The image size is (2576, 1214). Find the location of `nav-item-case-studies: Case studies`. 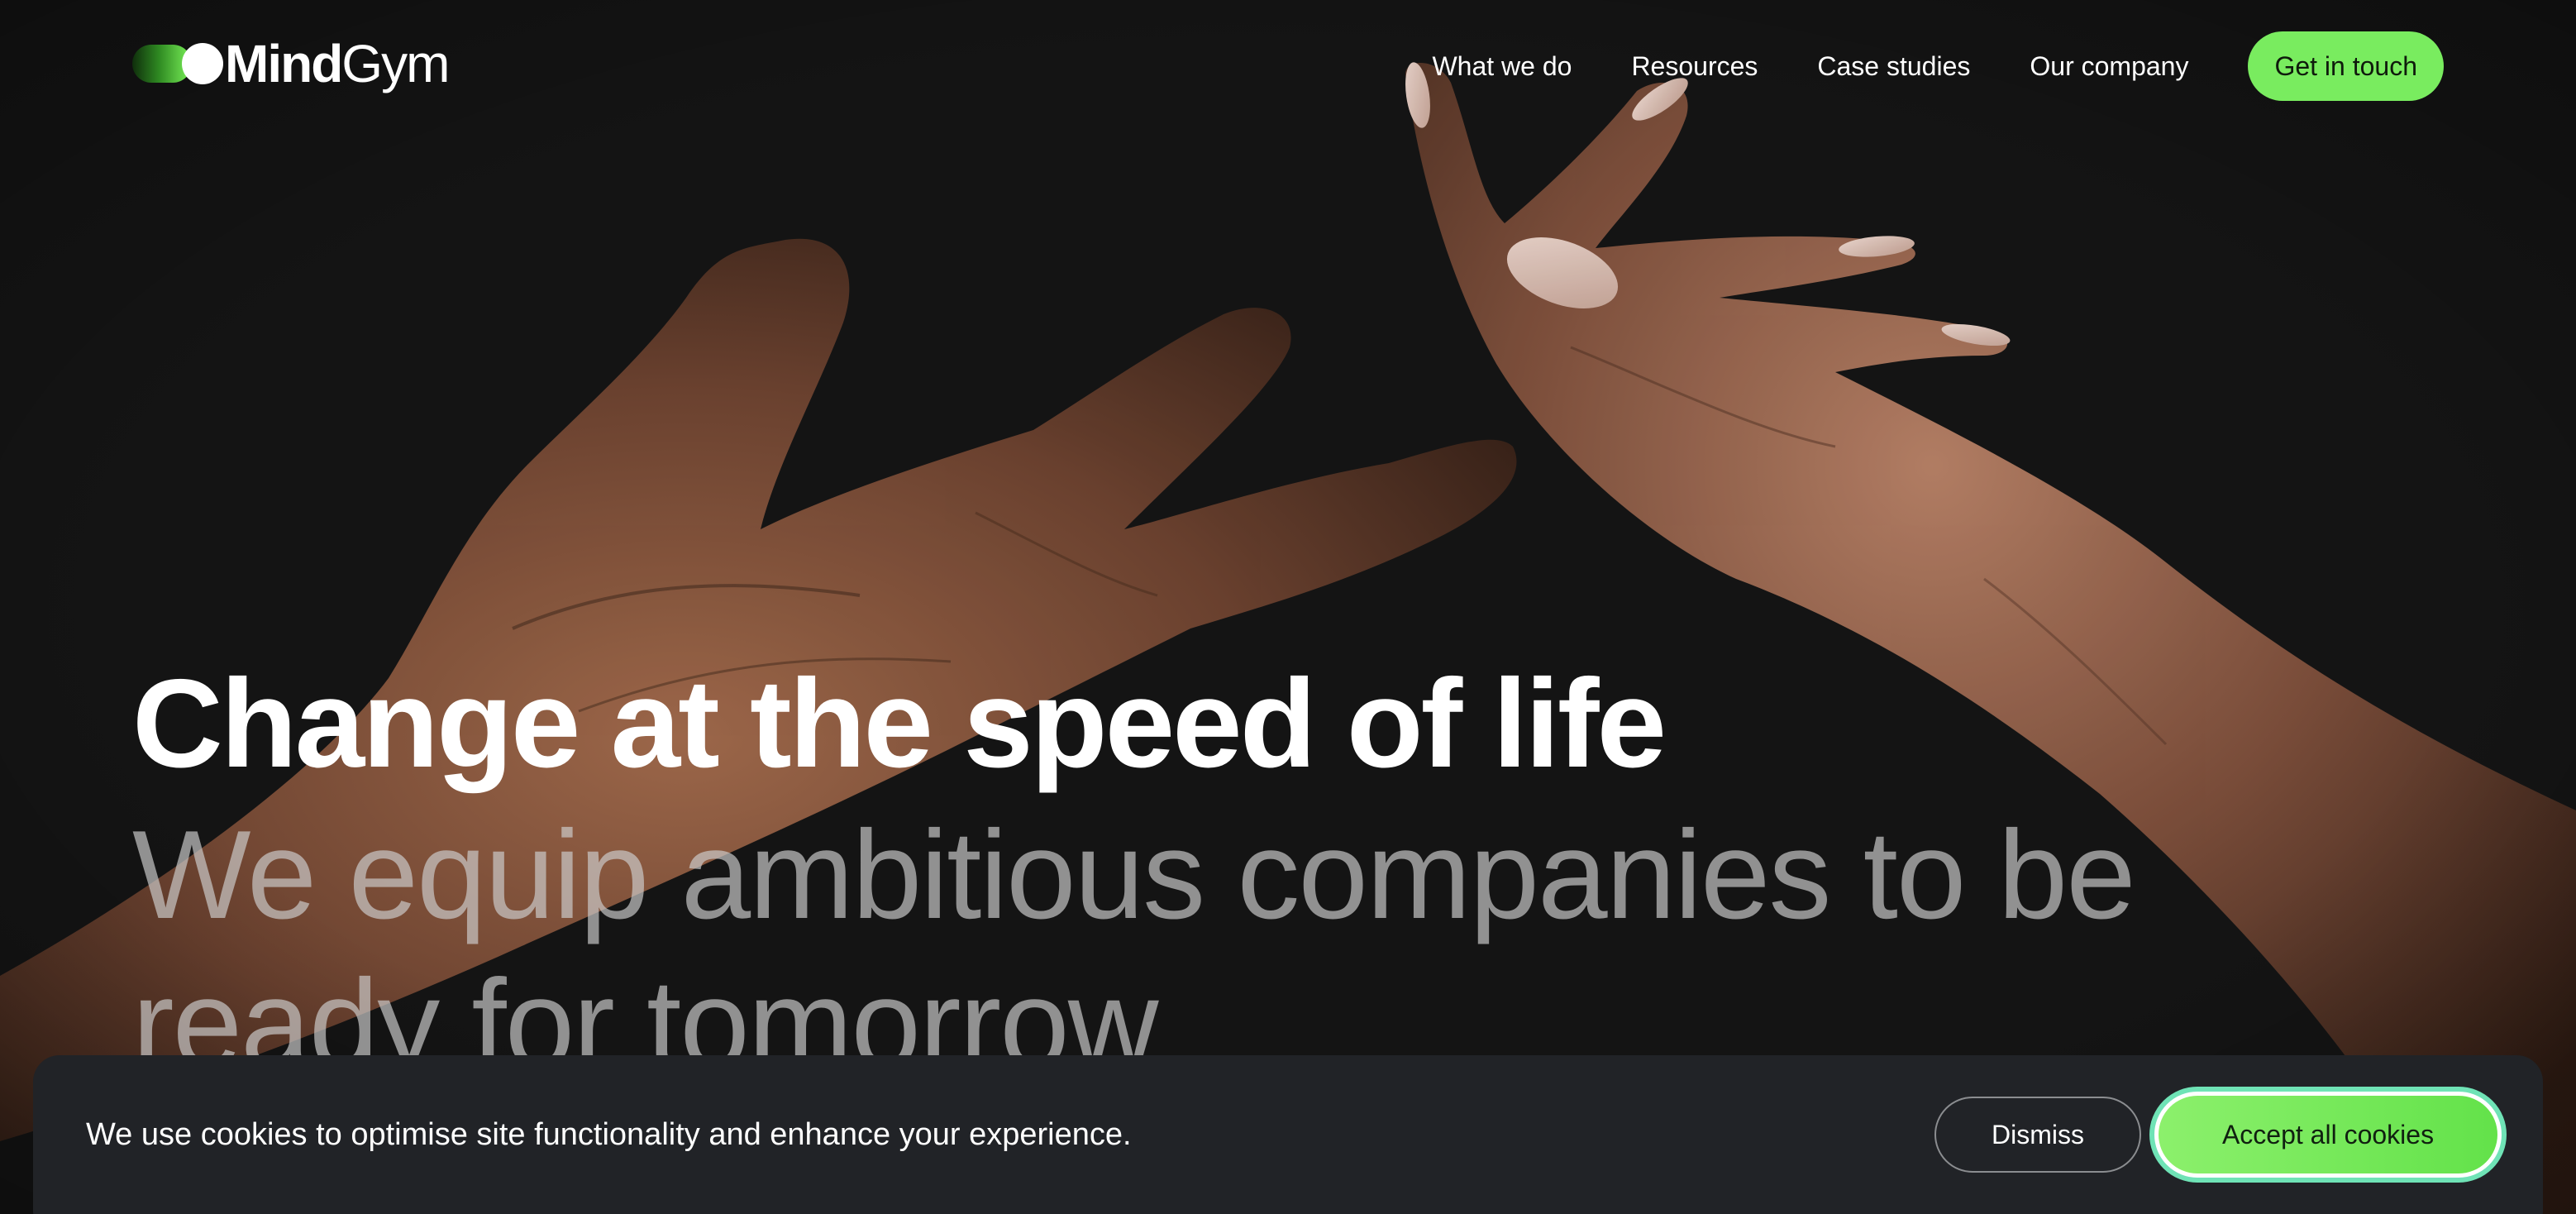

nav-item-case-studies: Case studies is located at coordinates (1893, 66).